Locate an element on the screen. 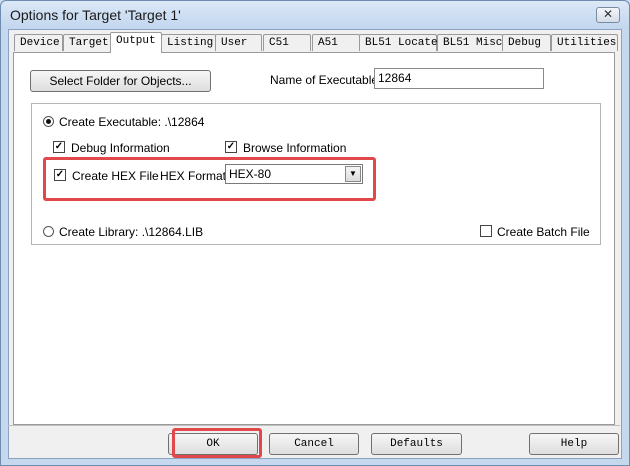 This screenshot has width=630, height=466. create-executable-radio is located at coordinates (48, 121).